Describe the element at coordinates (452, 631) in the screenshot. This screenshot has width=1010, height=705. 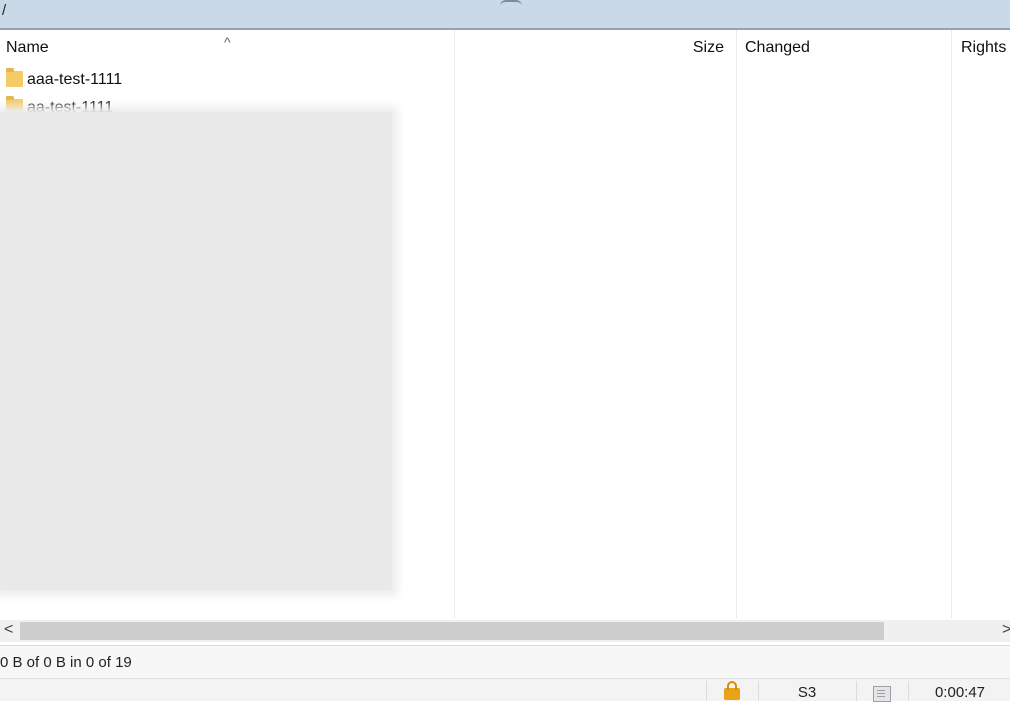
I see `scrollbar-thumb` at that location.